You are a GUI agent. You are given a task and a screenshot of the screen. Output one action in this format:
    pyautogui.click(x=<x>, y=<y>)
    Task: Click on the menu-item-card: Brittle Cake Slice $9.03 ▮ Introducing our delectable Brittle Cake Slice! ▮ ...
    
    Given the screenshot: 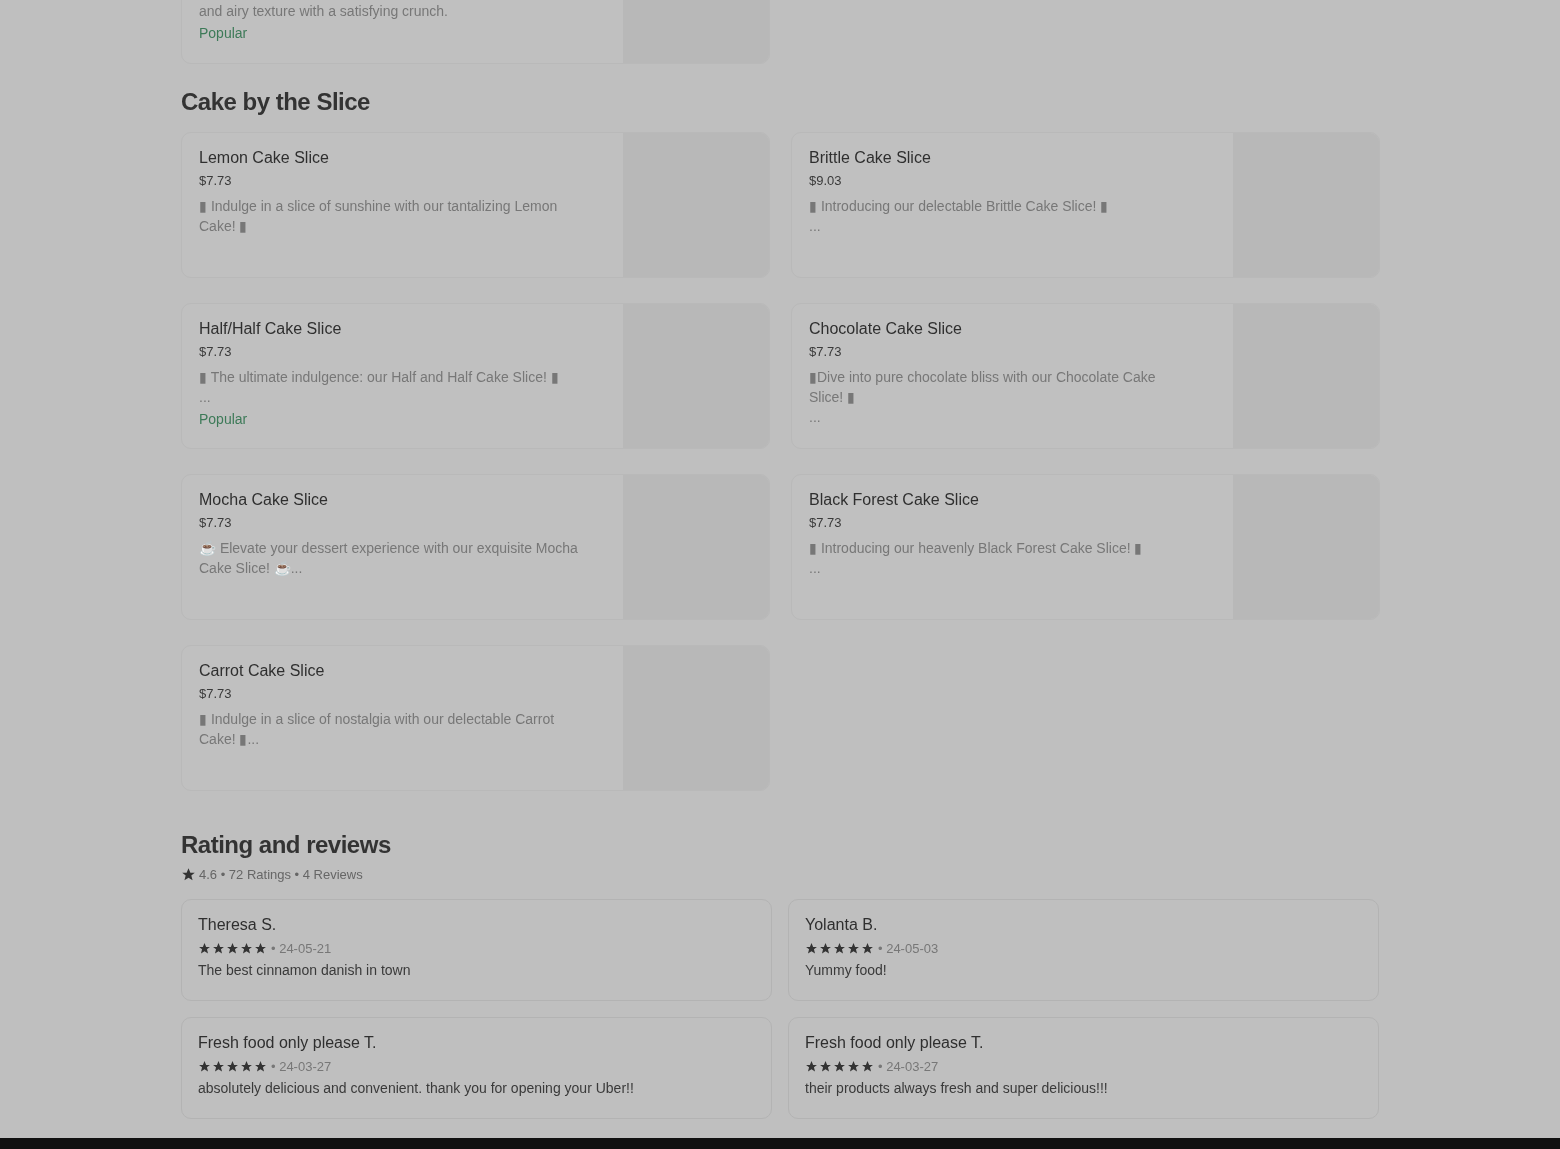 What is the action you would take?
    pyautogui.click(x=1085, y=205)
    